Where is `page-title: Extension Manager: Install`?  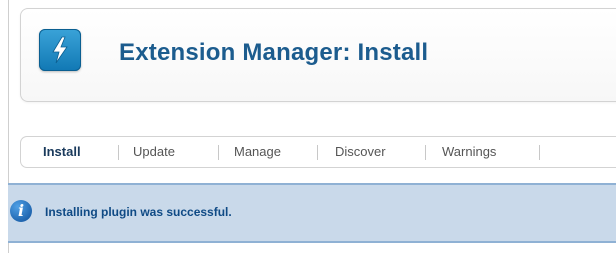
page-title: Extension Manager: Install is located at coordinates (274, 52).